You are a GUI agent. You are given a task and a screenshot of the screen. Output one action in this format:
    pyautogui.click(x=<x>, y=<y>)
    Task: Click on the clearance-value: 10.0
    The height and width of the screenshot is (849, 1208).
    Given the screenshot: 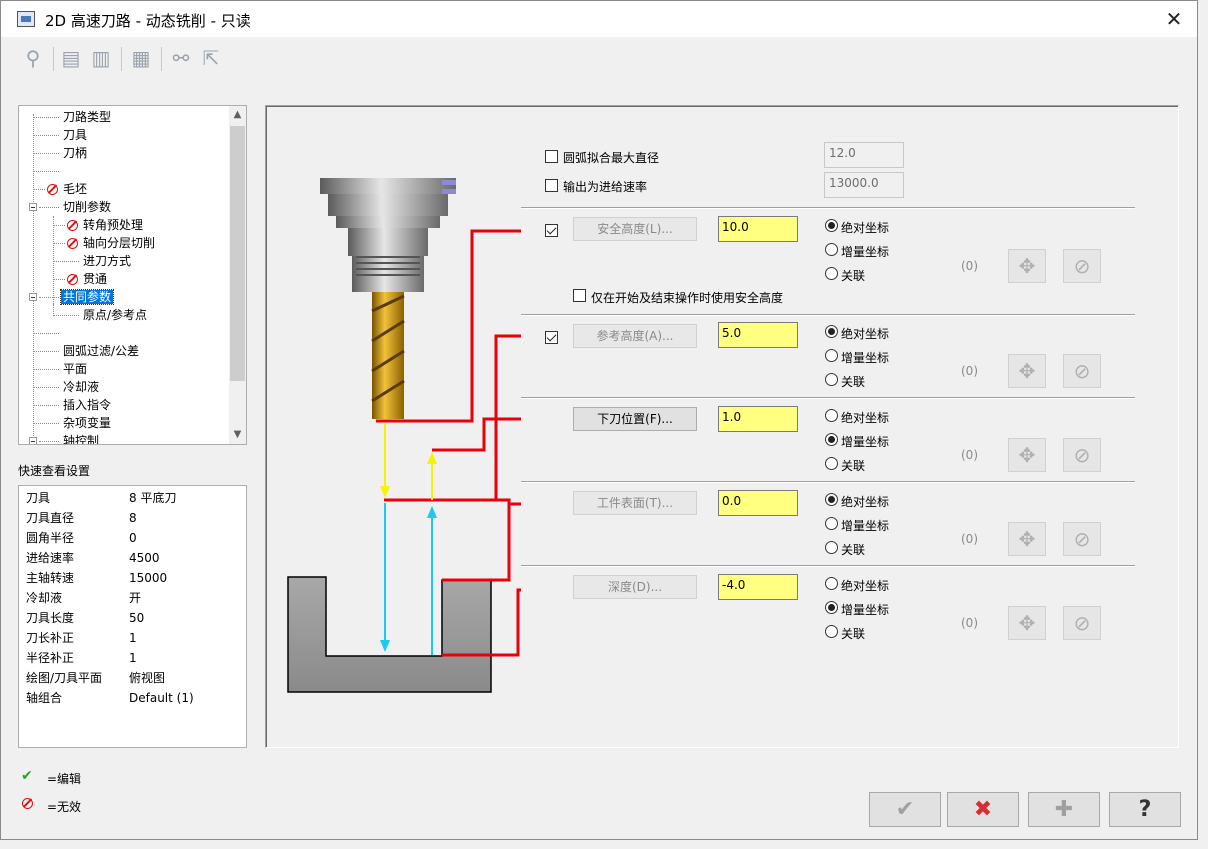 What is the action you would take?
    pyautogui.click(x=758, y=229)
    